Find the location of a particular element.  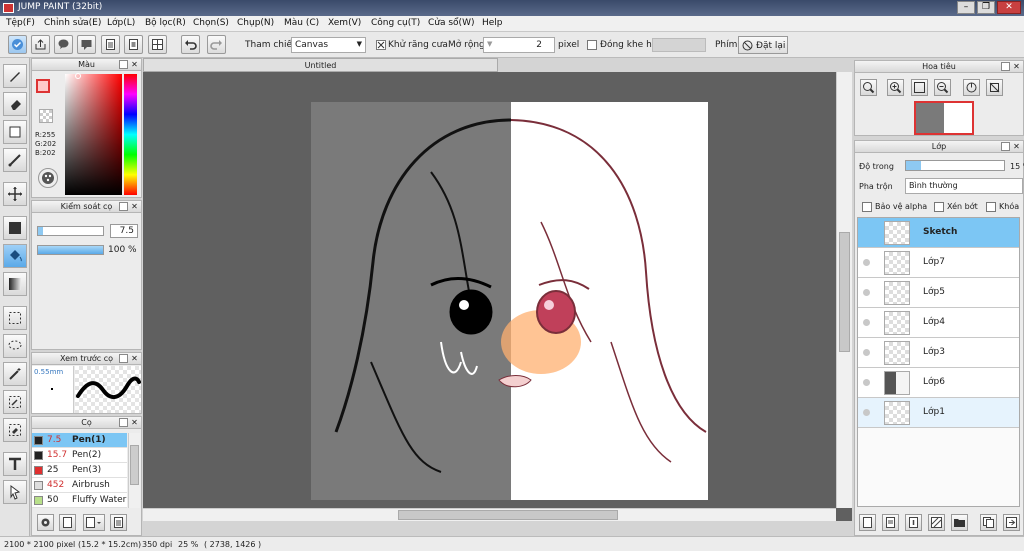

navigator-thumbnail is located at coordinates (944, 118).